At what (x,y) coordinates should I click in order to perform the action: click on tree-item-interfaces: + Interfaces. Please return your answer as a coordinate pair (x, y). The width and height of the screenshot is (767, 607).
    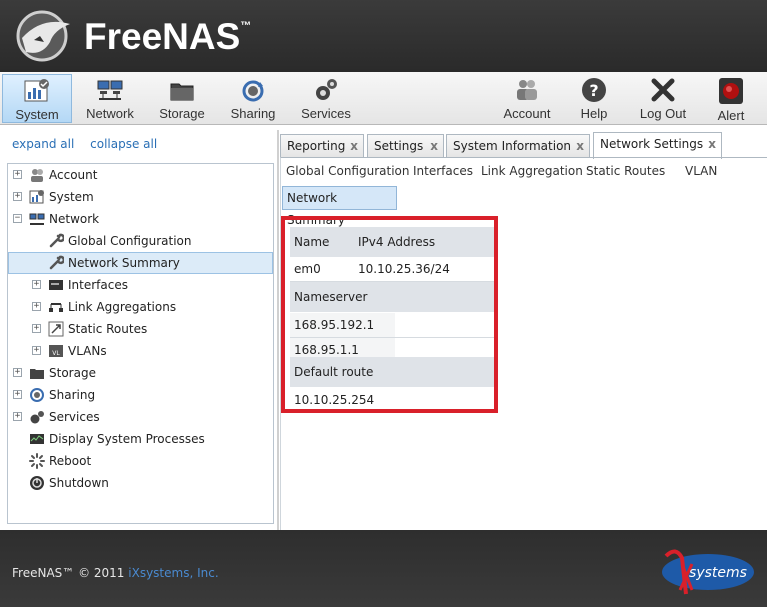
    Looking at the image, I should click on (140, 285).